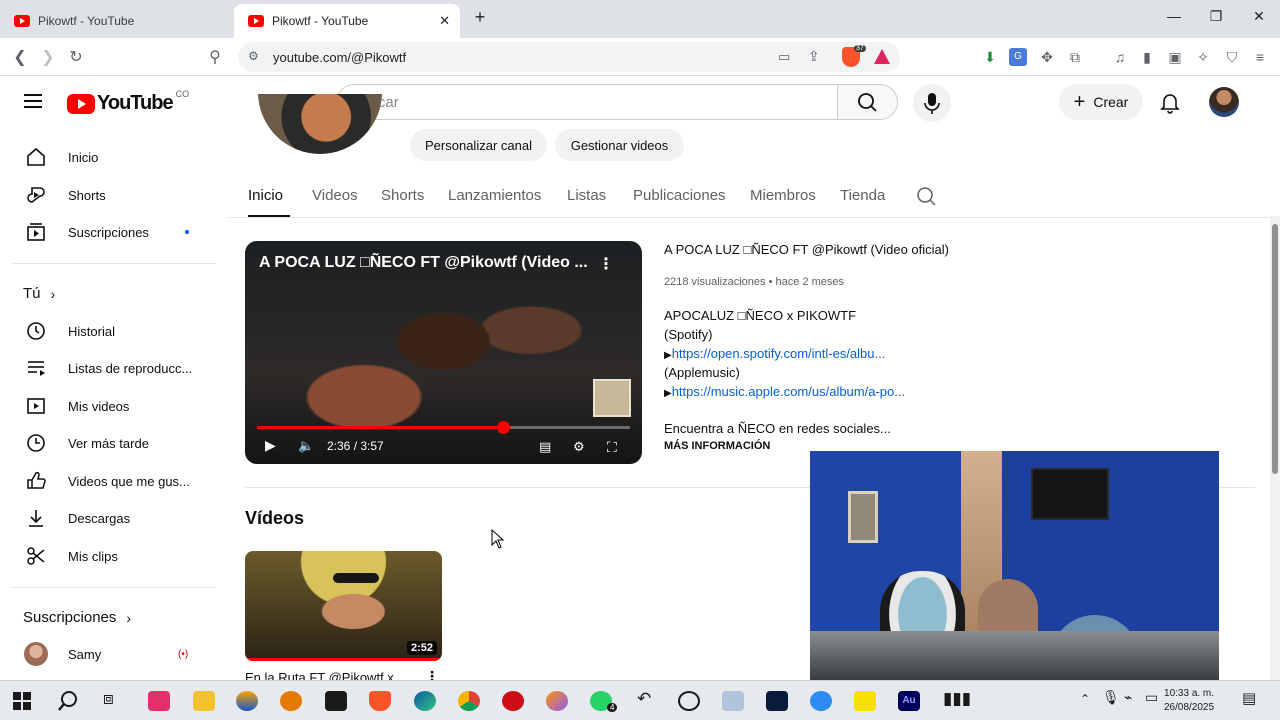  Describe the element at coordinates (112, 232) in the screenshot. I see `sidebar-item-subscriptions: Suscripciones` at that location.